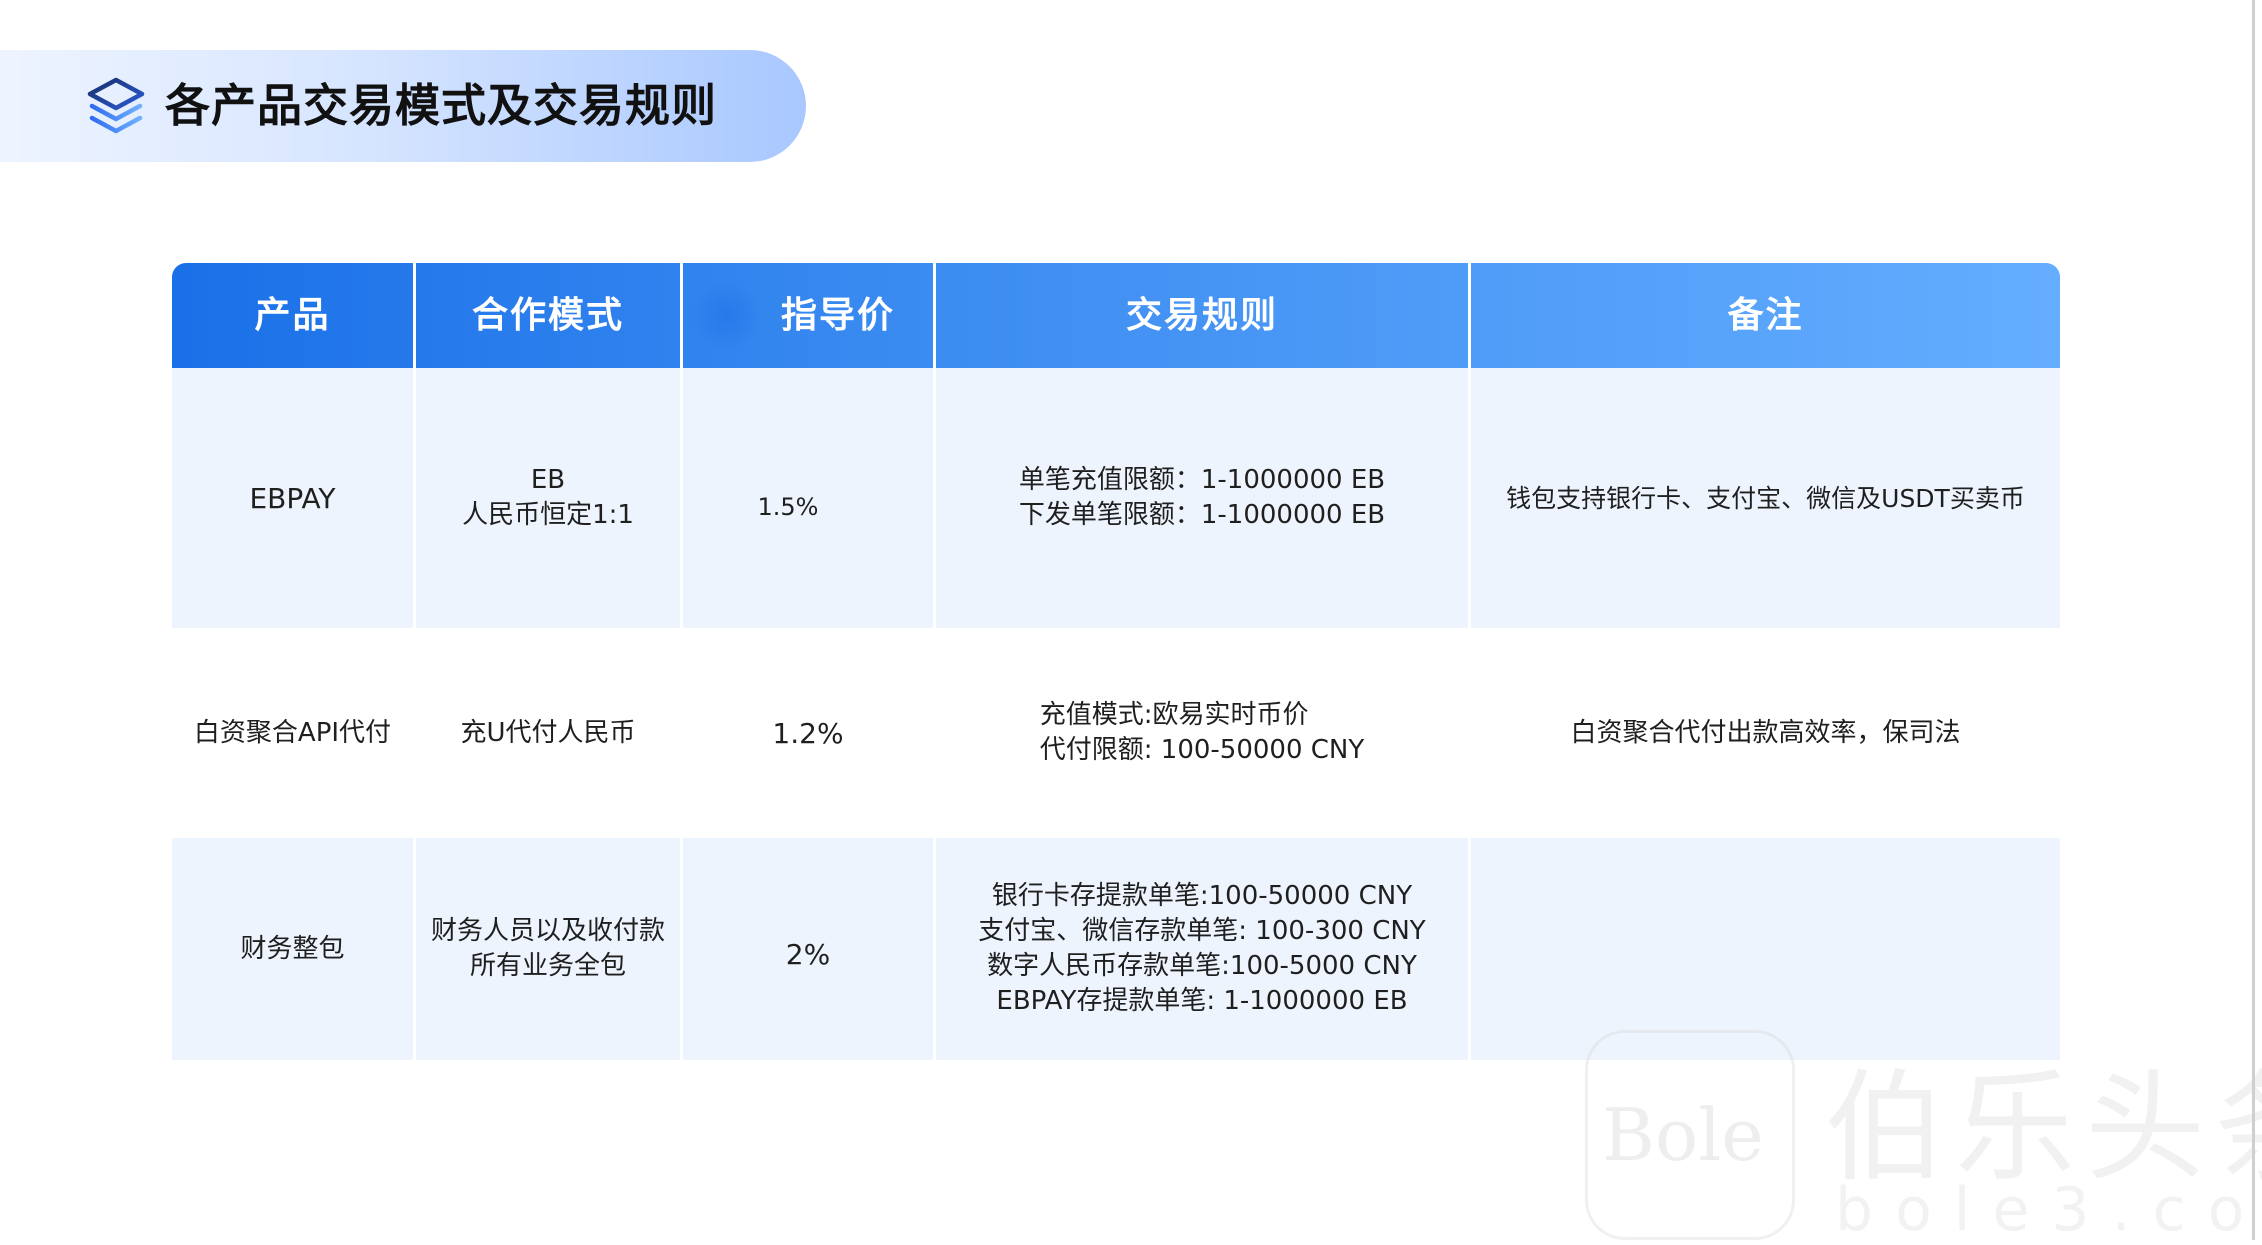 Image resolution: width=2262 pixels, height=1245 pixels. Describe the element at coordinates (1202, 515) in the screenshot. I see `rule-line: 下发单笔限额：1-1000000 EB` at that location.